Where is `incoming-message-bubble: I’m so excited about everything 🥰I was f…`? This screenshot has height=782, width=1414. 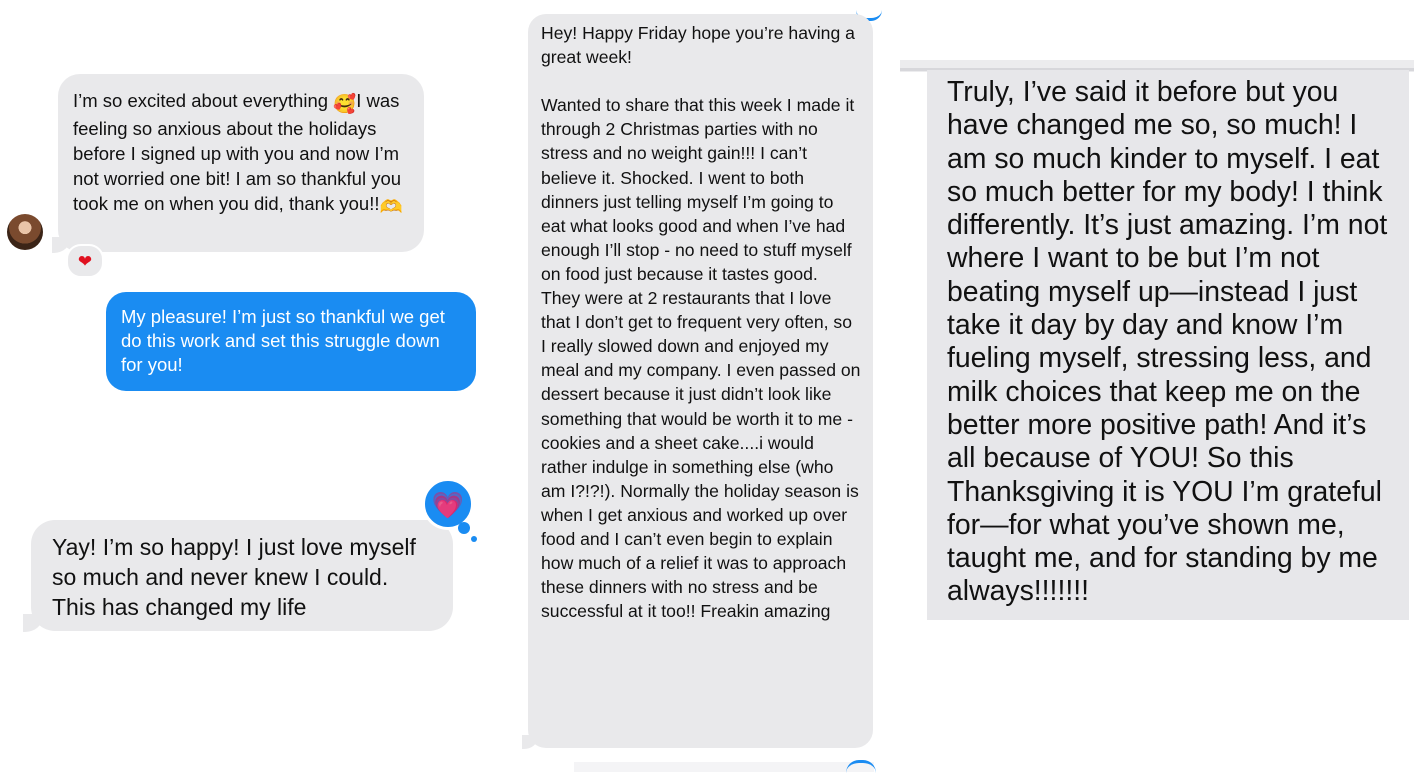
incoming-message-bubble: I’m so excited about everything 🥰I was f… is located at coordinates (238, 163).